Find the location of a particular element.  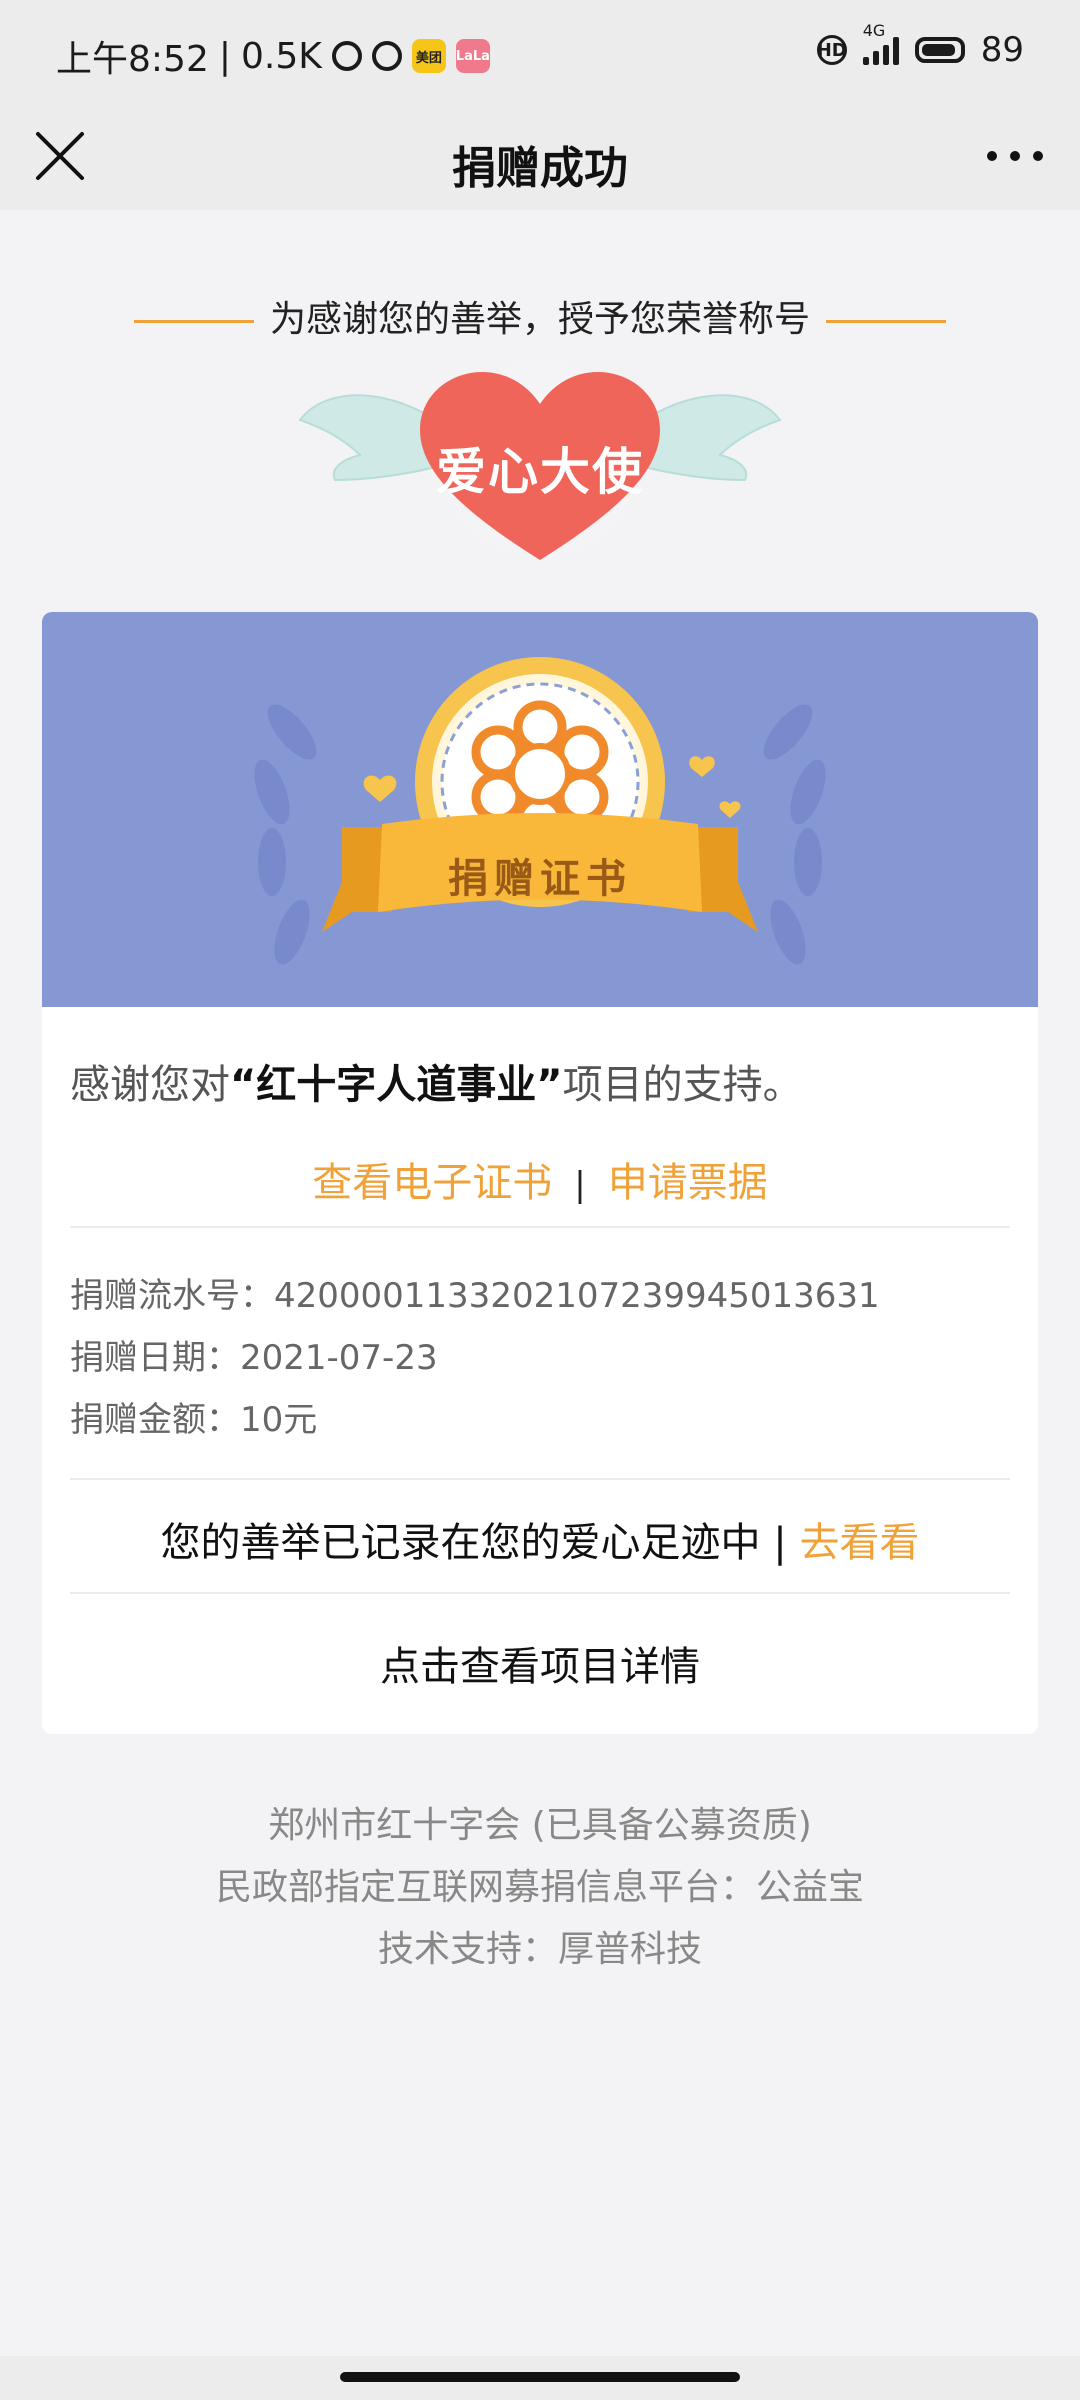

honor-badge: 爱心大使 is located at coordinates (540, 460).